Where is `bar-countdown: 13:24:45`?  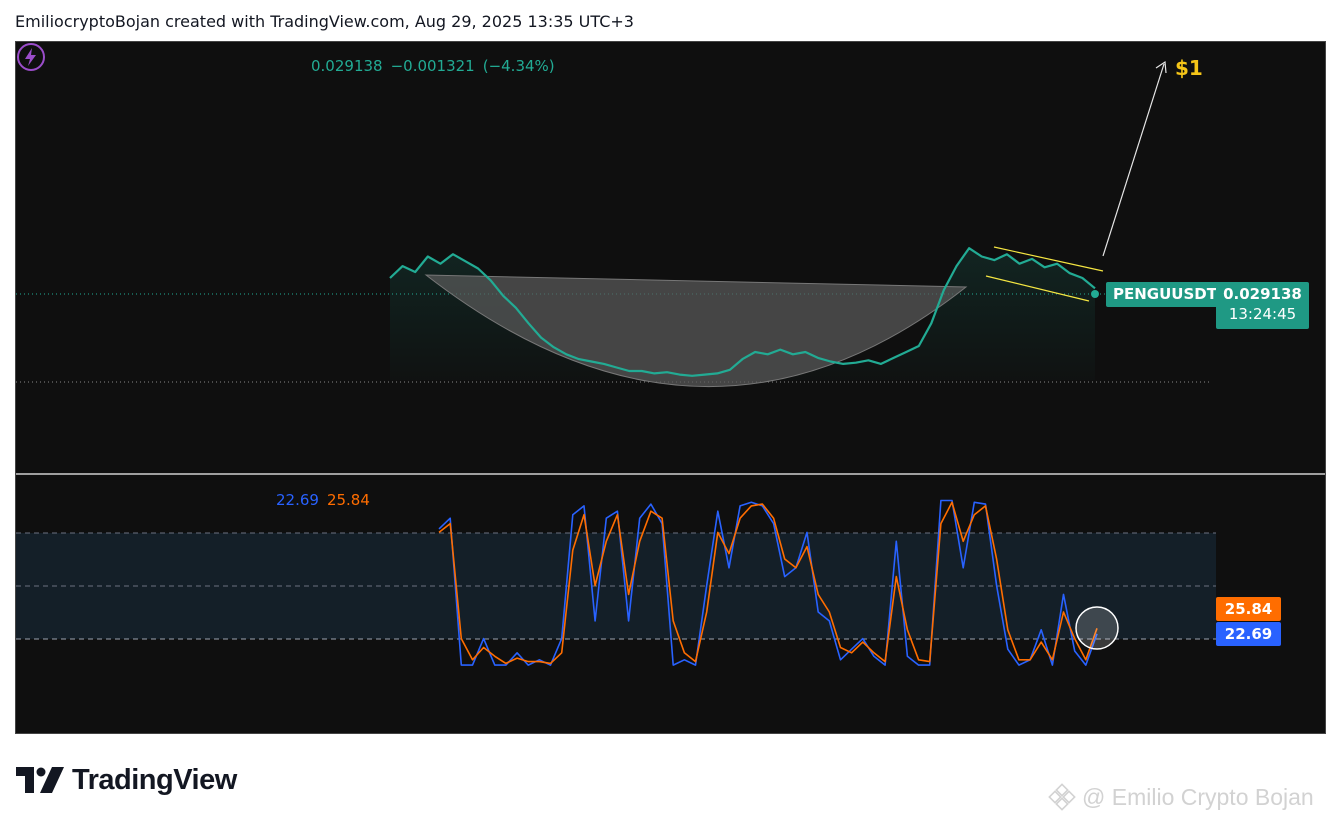 bar-countdown: 13:24:45 is located at coordinates (1262, 314).